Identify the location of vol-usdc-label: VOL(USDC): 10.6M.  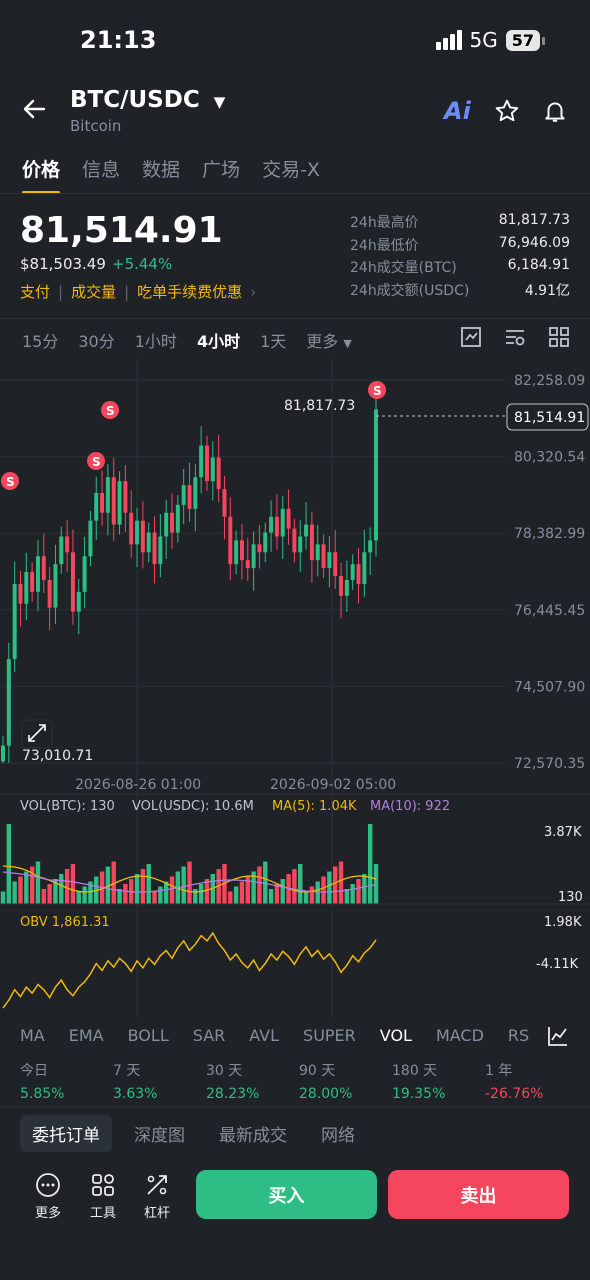
(193, 806).